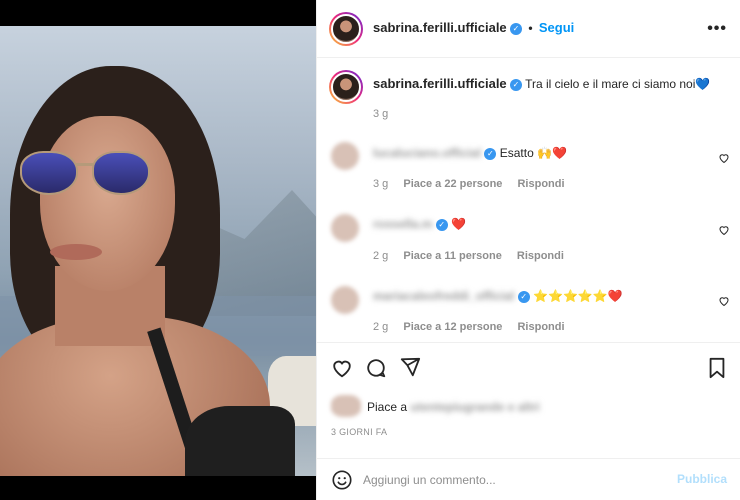 Image resolution: width=740 pixels, height=500 pixels. Describe the element at coordinates (90, 178) in the screenshot. I see `photo-sunglasses` at that location.